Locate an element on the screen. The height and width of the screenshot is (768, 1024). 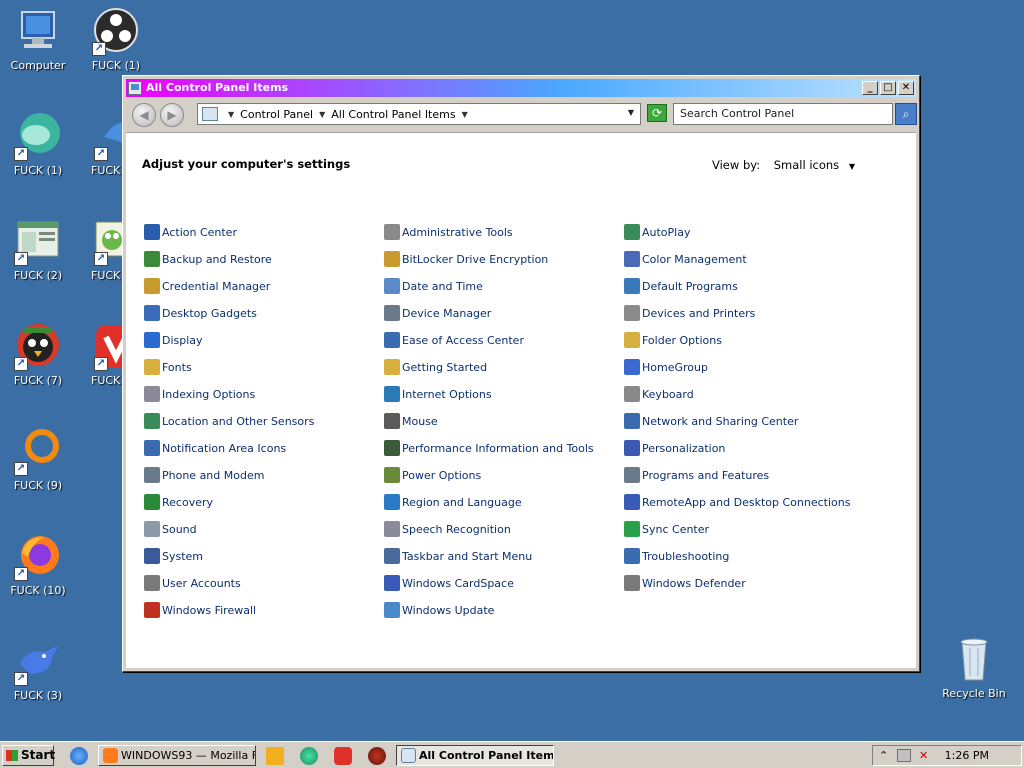
internet-explorer-icon is located at coordinates (79, 756).